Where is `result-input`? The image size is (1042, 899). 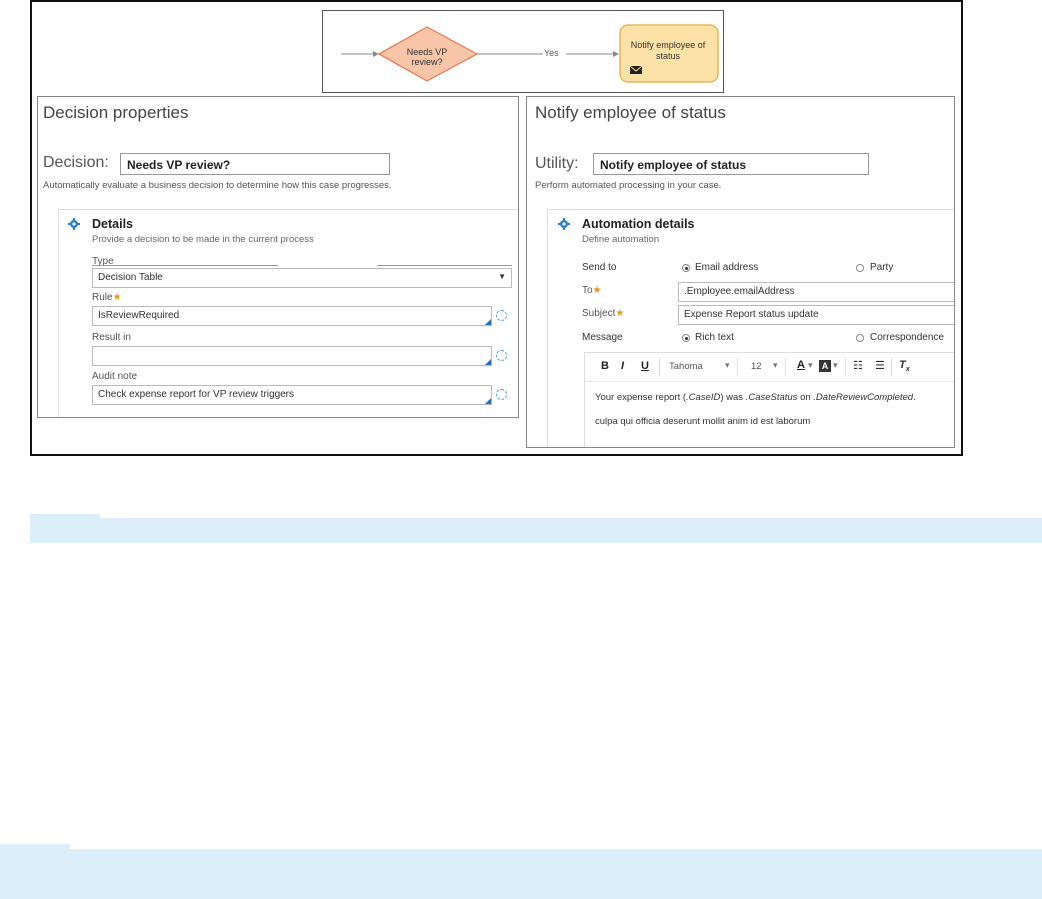 result-input is located at coordinates (292, 356).